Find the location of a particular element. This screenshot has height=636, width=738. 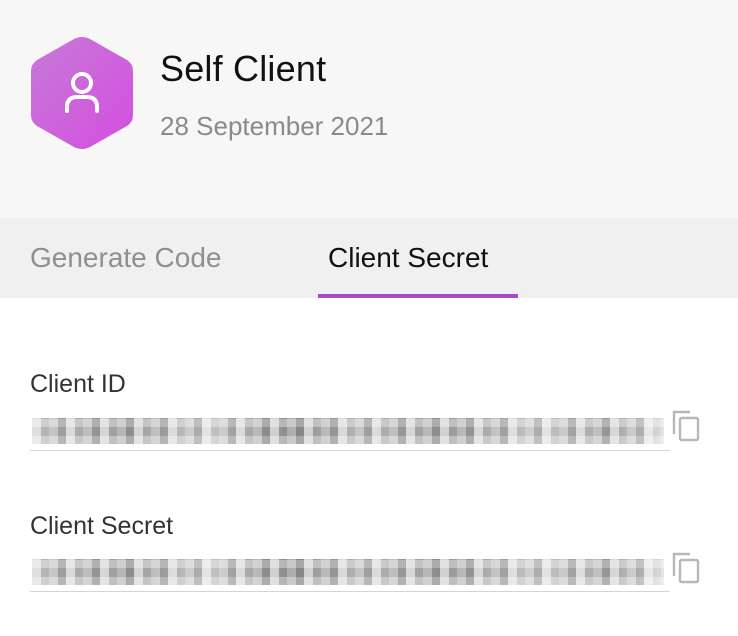

created-date: 28 September 2021 is located at coordinates (274, 126).